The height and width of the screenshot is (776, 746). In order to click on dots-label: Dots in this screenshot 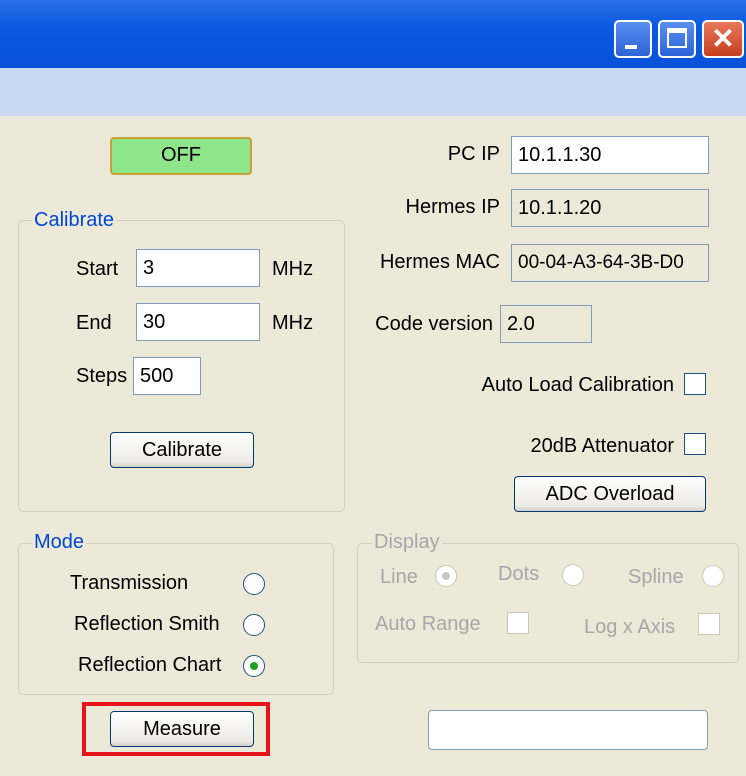, I will do `click(519, 574)`.